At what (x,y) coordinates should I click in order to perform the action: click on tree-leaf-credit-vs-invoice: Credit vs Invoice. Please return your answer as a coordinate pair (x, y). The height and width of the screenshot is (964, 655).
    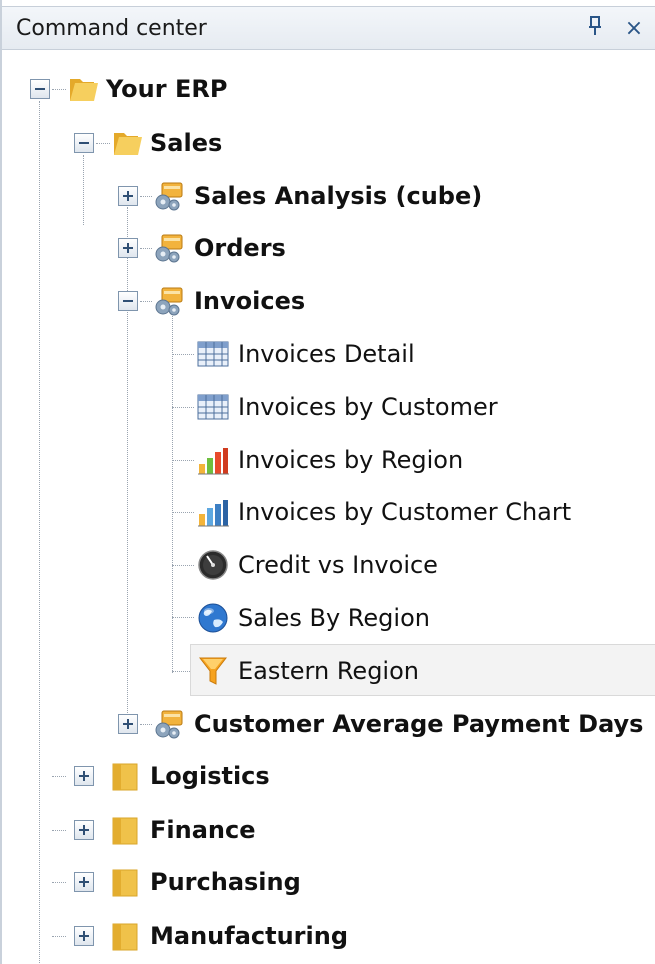
    Looking at the image, I should click on (328, 565).